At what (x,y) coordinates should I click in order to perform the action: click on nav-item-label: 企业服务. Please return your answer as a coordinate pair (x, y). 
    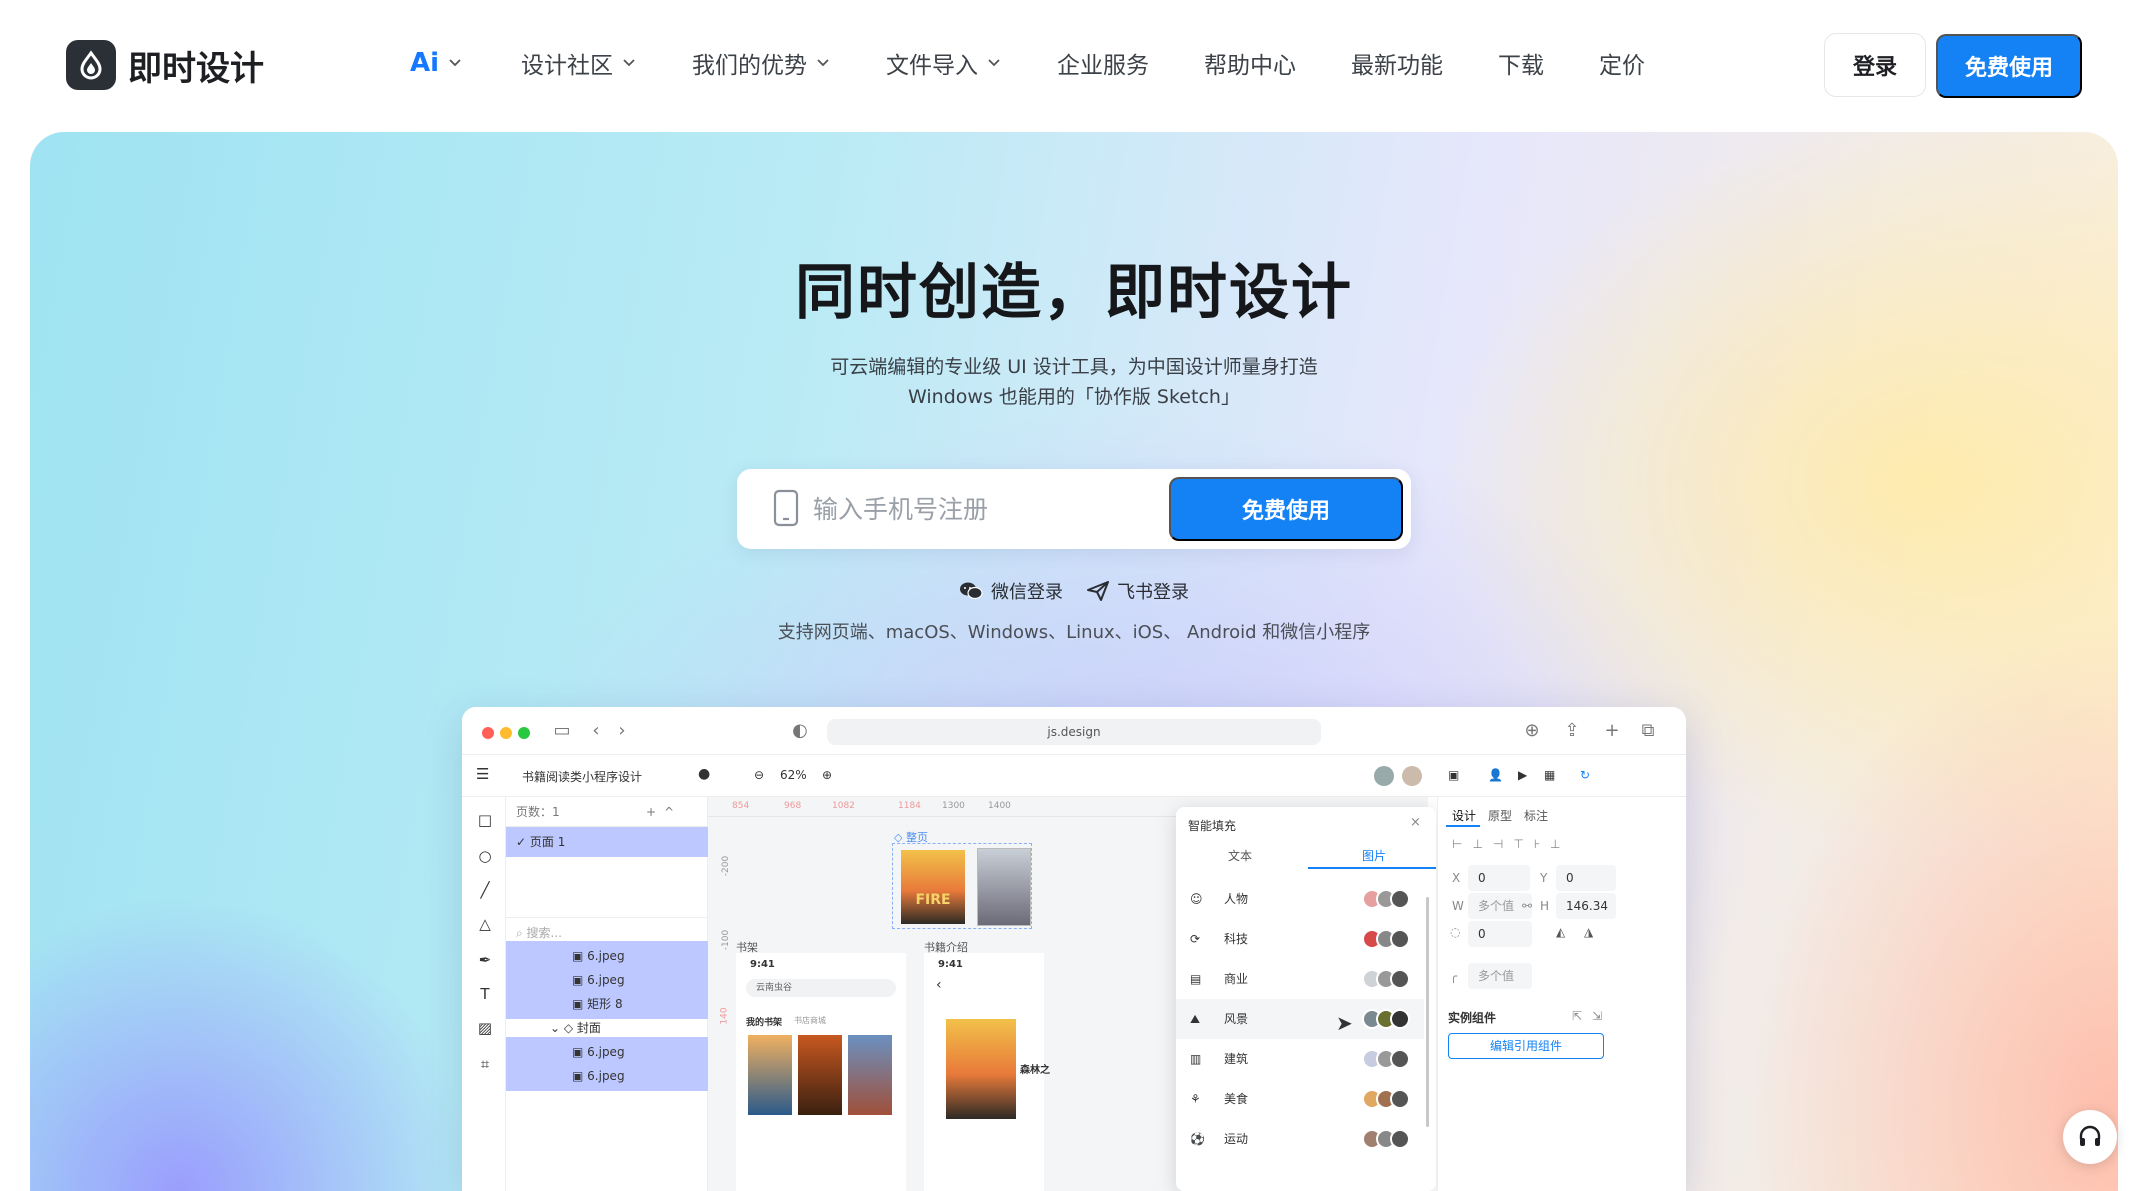
    Looking at the image, I should click on (1103, 66).